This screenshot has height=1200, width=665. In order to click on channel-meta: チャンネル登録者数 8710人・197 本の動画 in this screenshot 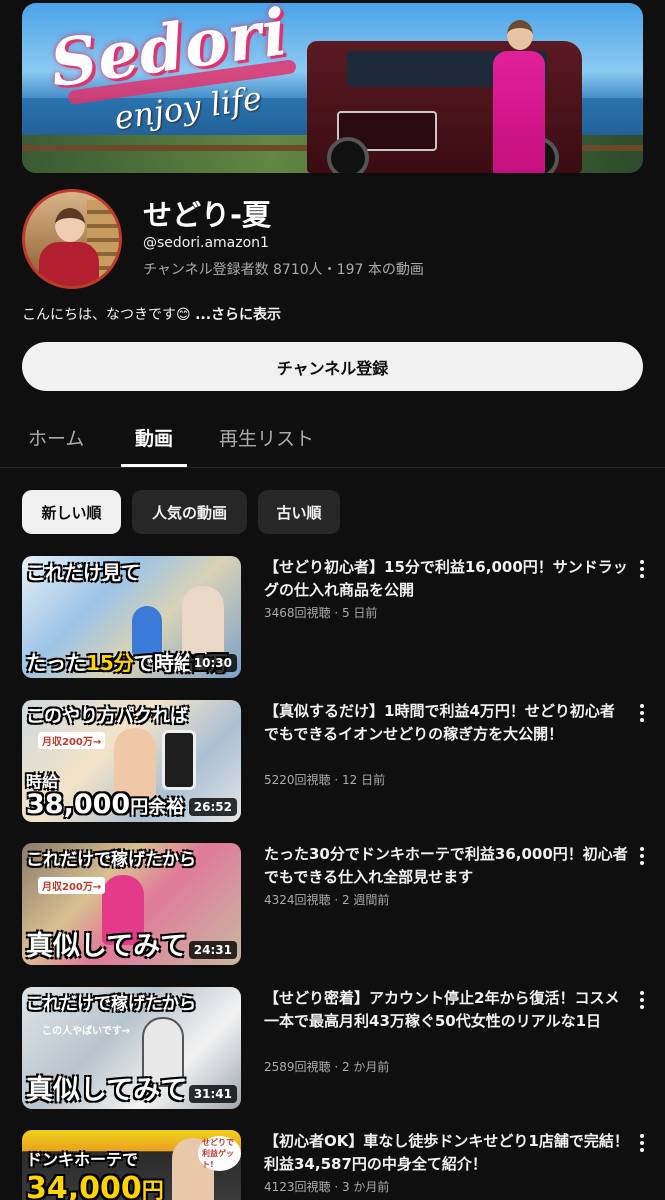, I will do `click(283, 270)`.